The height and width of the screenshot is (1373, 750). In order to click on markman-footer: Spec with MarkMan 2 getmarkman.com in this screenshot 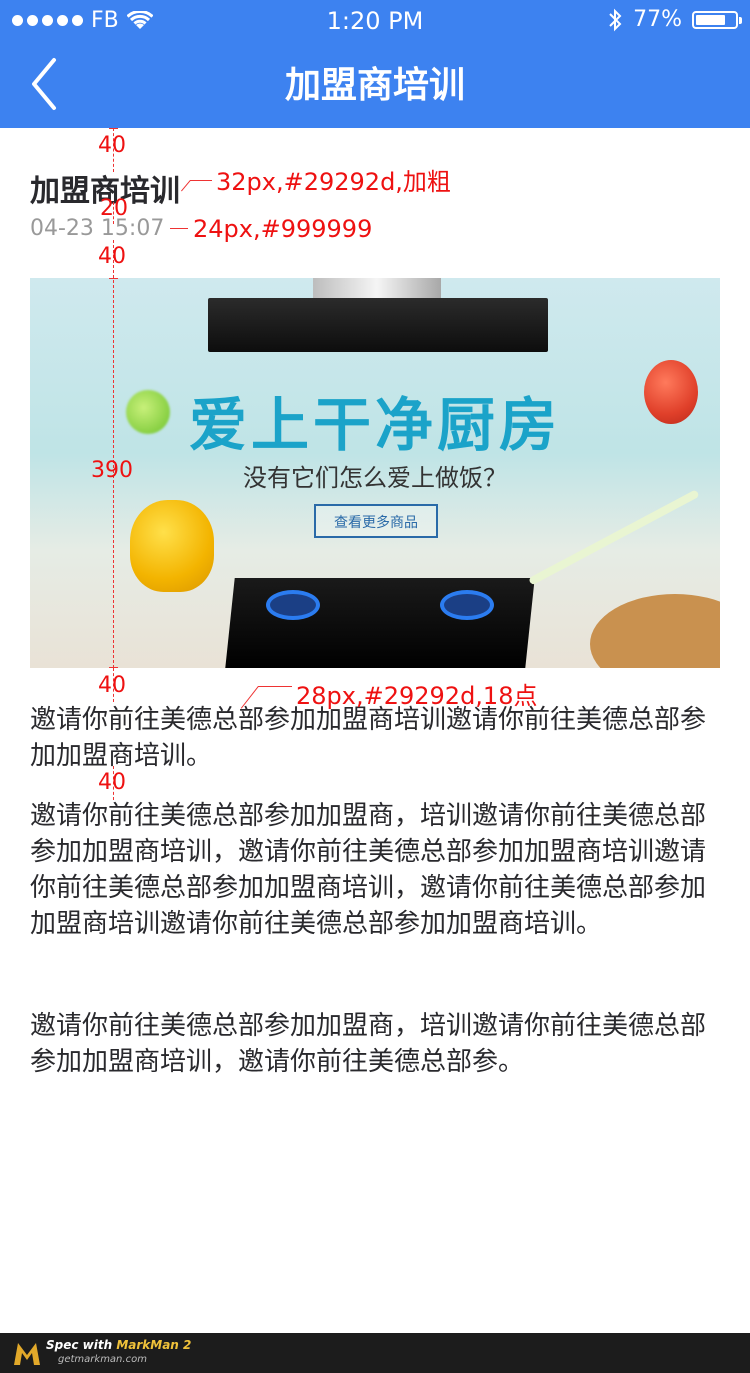, I will do `click(375, 1353)`.